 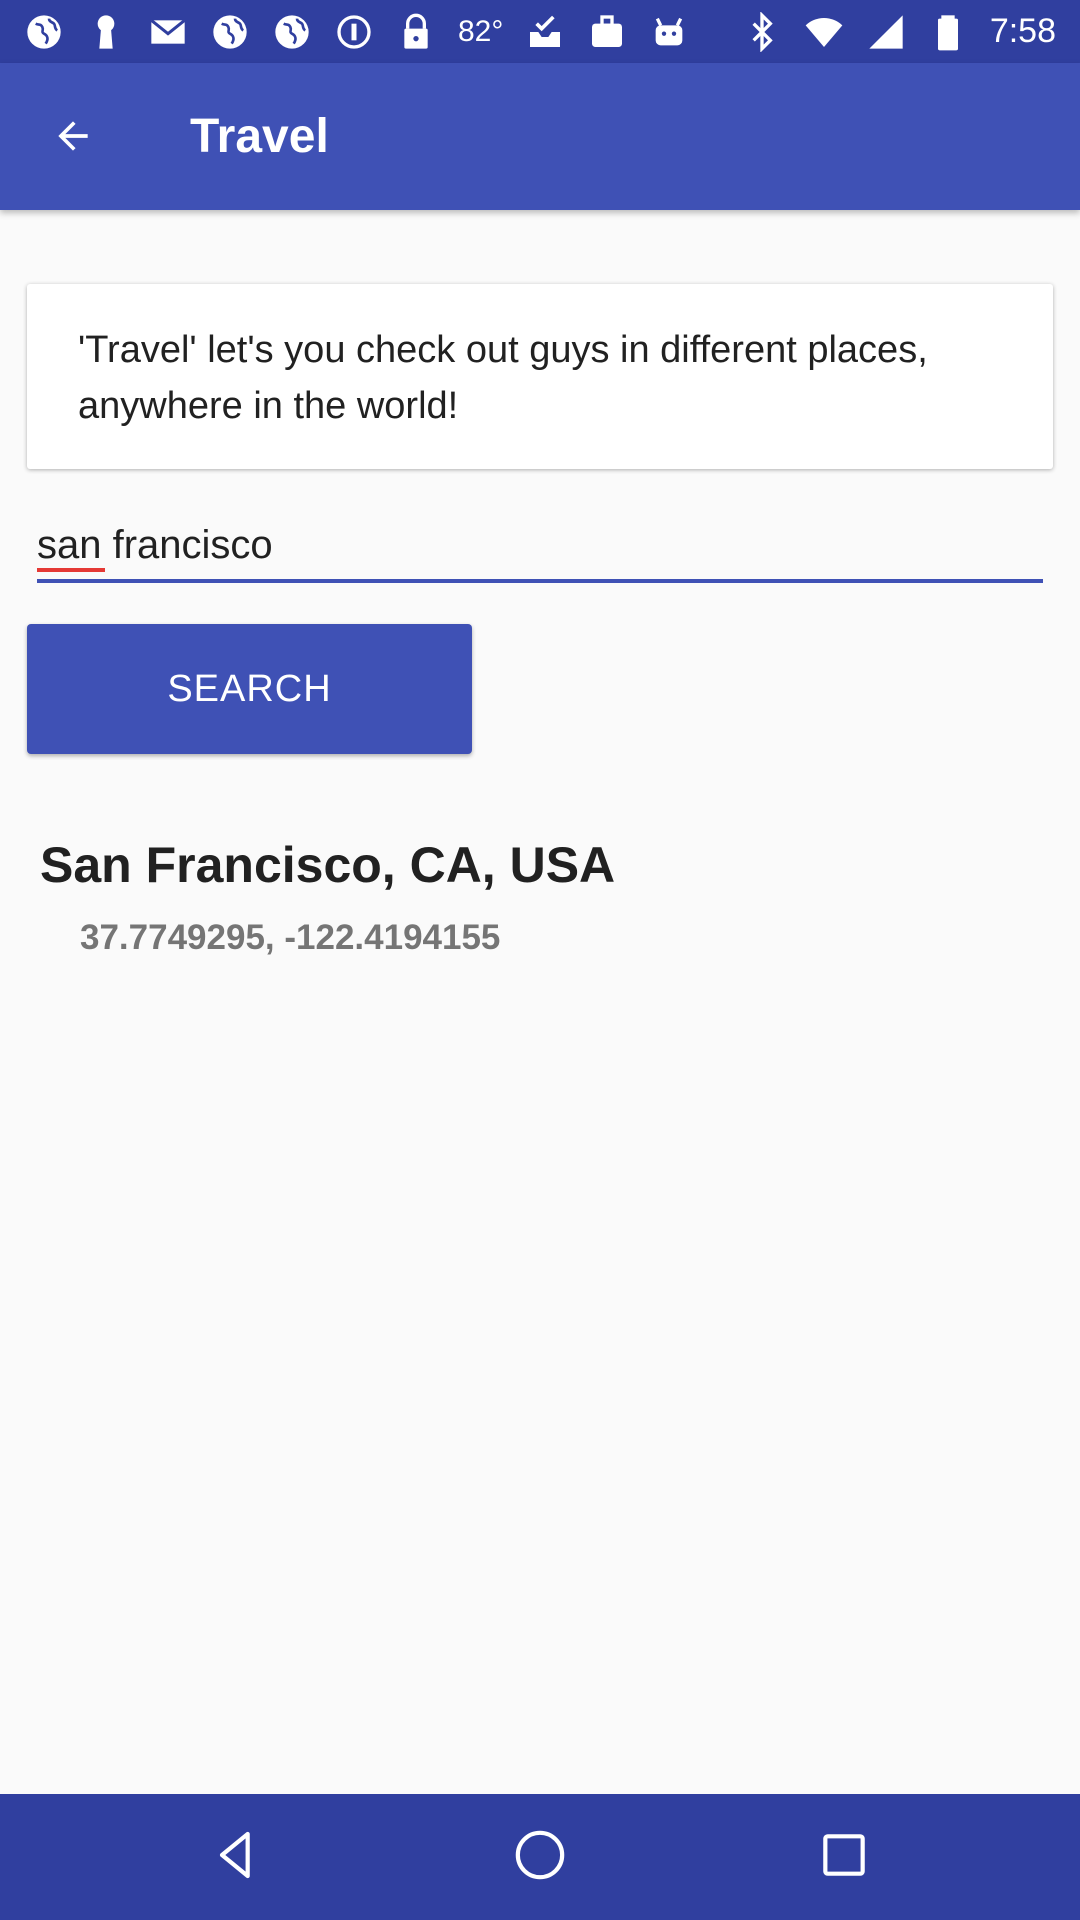 I want to click on nav-back-button, so click(x=236, y=1857).